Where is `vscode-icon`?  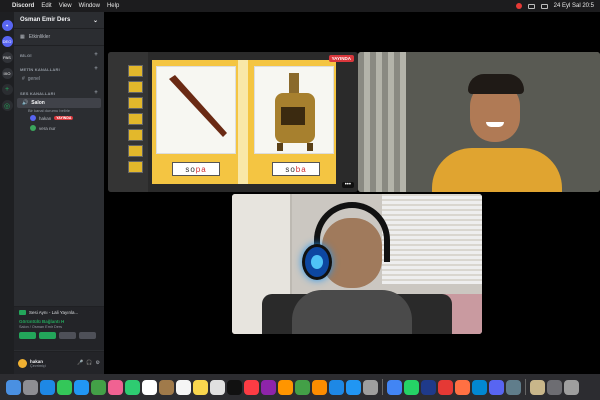
vscode-icon is located at coordinates (479, 387).